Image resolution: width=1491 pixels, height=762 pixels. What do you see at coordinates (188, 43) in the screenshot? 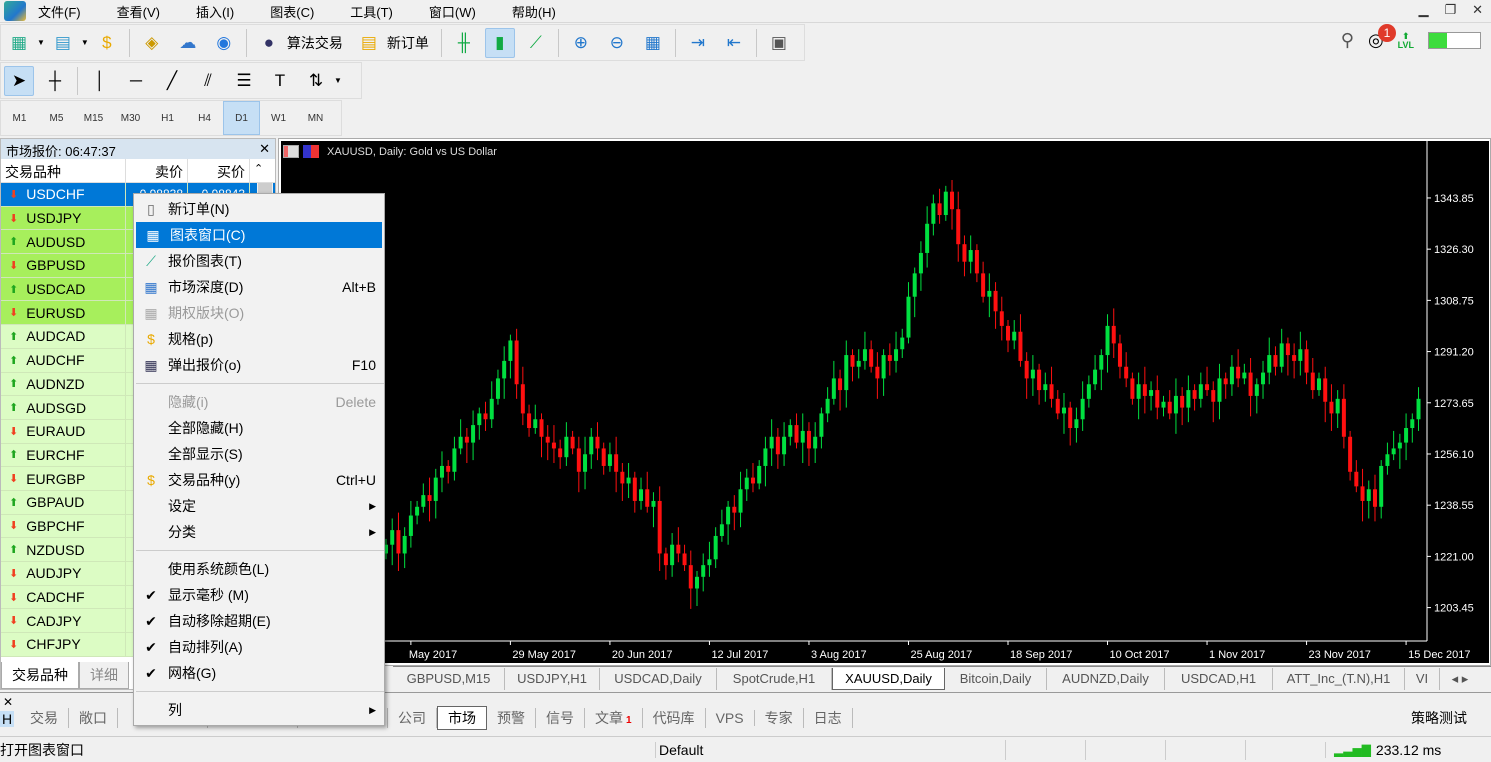
I see `data-window-icon: ☁` at bounding box center [188, 43].